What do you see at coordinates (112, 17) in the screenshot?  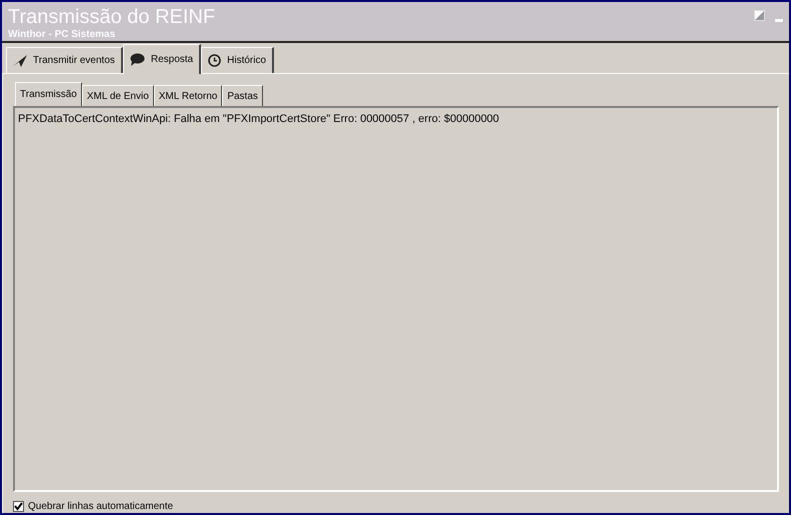 I see `window-title: Transmissão do REINF` at bounding box center [112, 17].